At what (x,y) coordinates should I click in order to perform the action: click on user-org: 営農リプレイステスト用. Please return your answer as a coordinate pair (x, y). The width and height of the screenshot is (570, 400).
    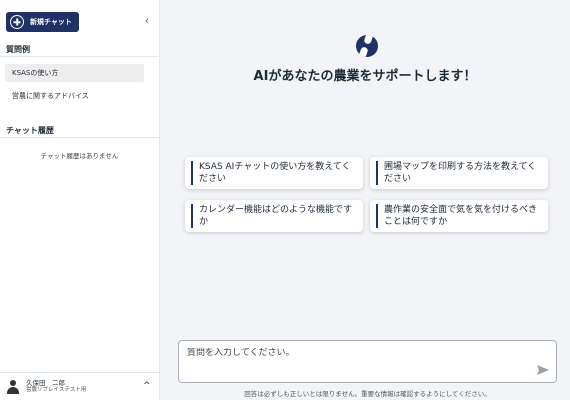
    Looking at the image, I should click on (56, 390).